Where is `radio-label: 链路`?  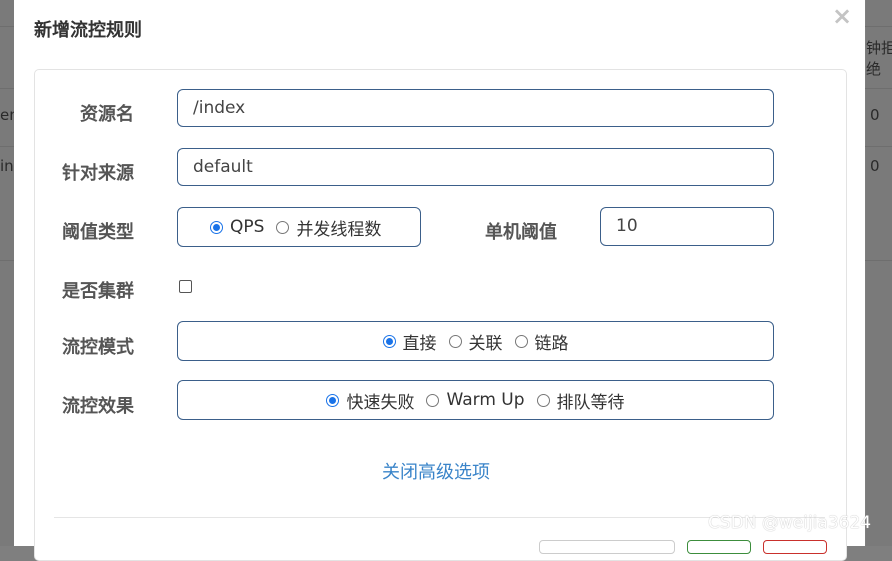 radio-label: 链路 is located at coordinates (551, 343).